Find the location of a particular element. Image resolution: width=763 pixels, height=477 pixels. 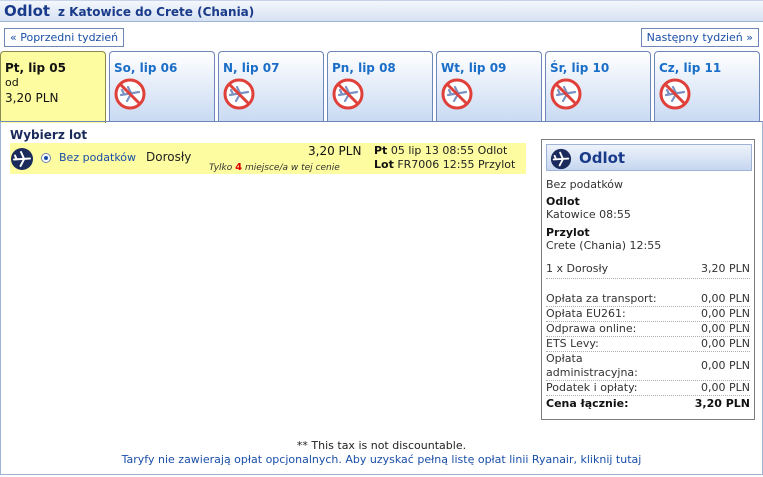

fee-row-eu261: Opłata EU261: 0,00 PLN is located at coordinates (648, 314).